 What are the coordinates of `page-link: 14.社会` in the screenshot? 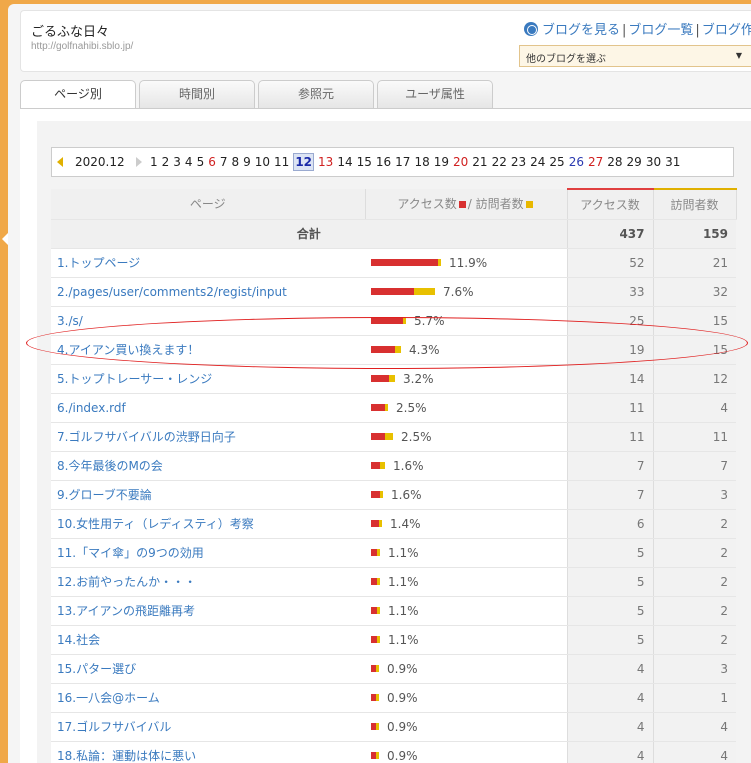 It's located at (208, 640).